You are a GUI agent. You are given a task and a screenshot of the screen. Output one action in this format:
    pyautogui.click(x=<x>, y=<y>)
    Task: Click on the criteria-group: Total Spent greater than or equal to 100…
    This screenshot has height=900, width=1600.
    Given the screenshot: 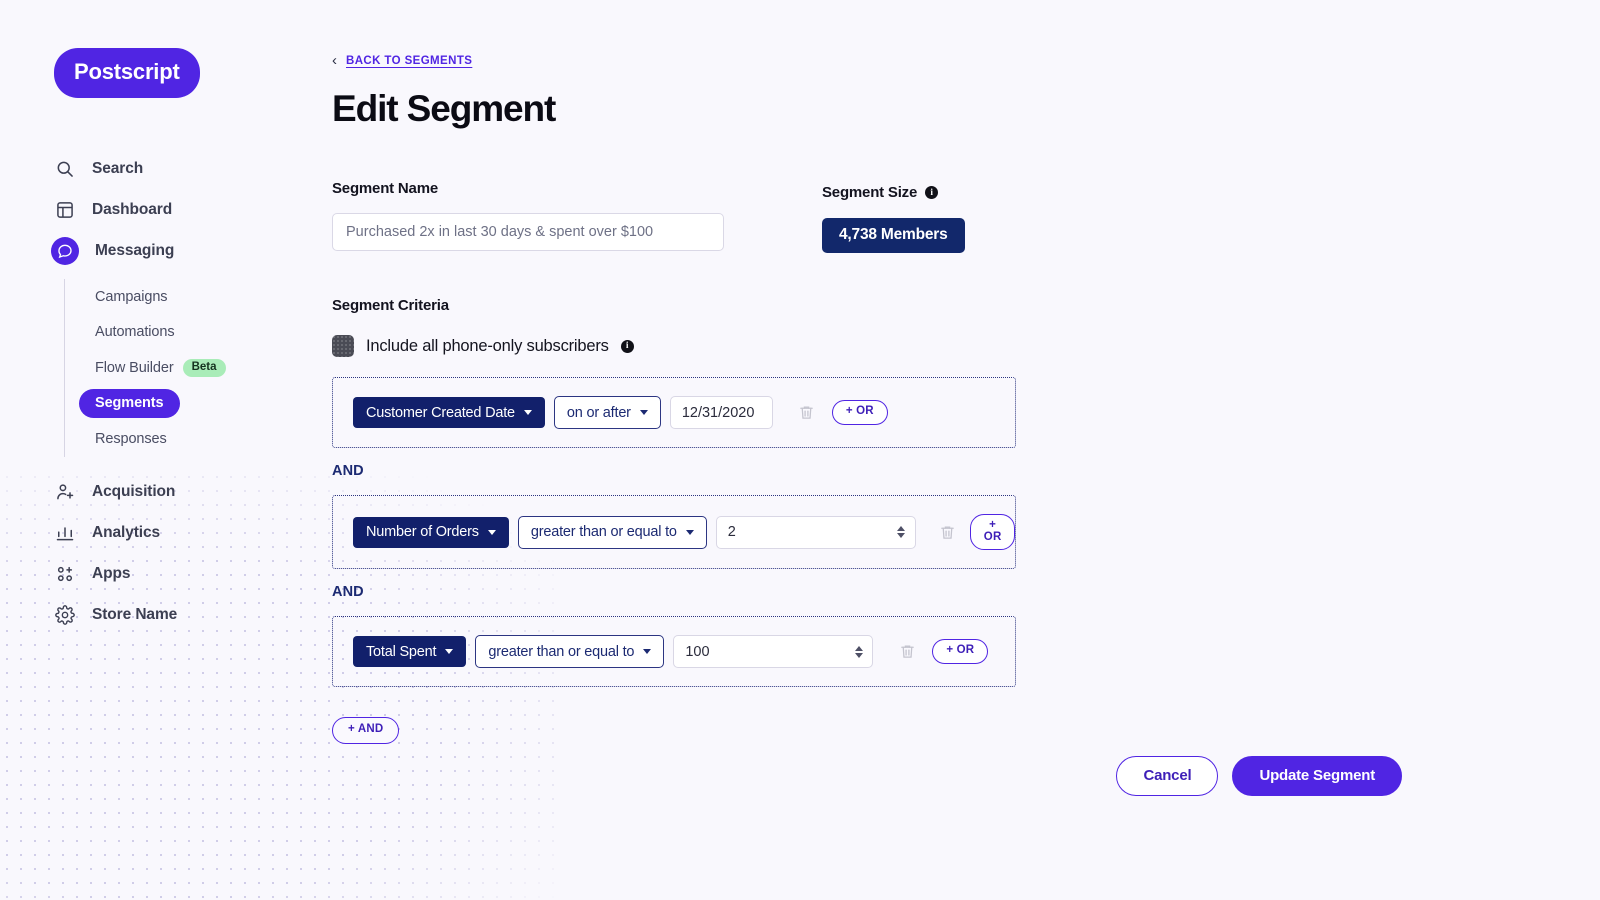 What is the action you would take?
    pyautogui.click(x=674, y=651)
    